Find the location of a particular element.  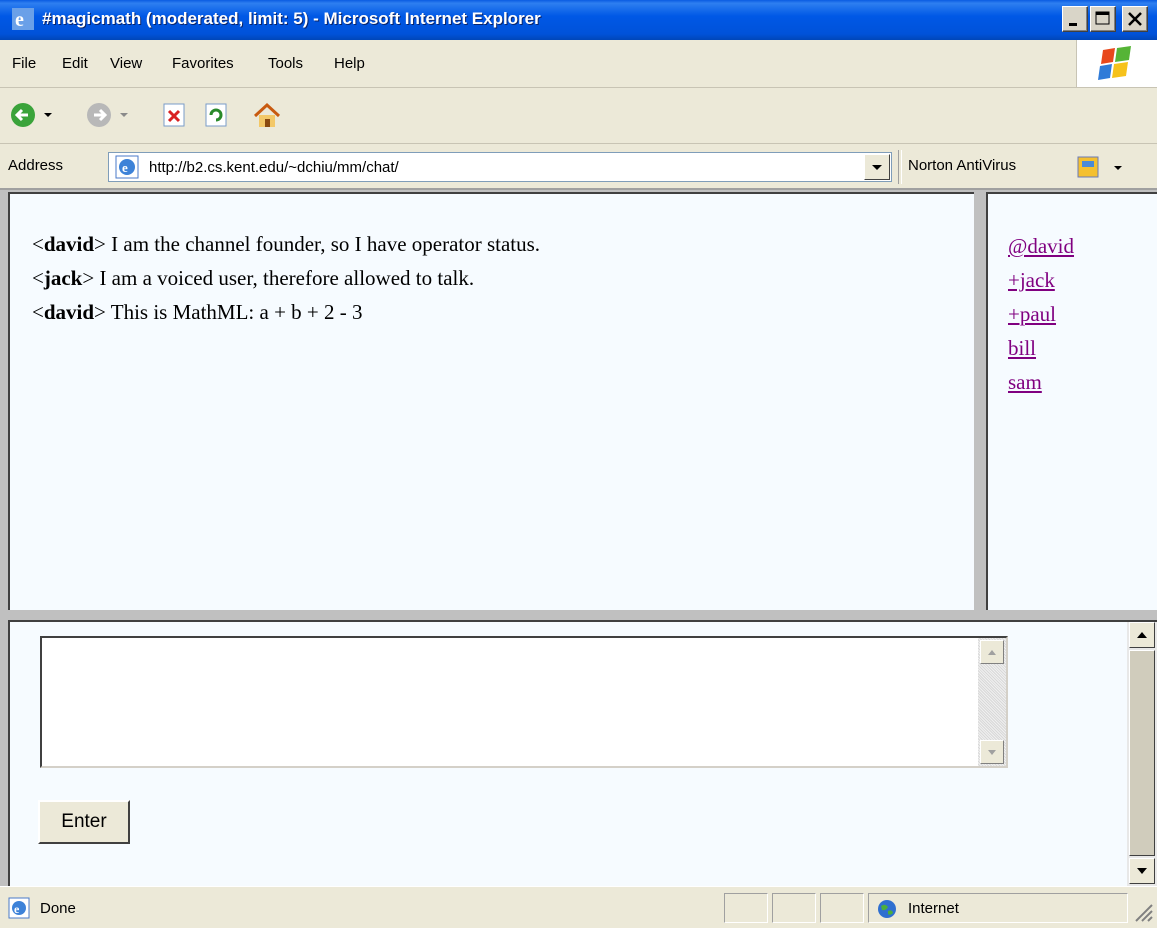

menu-bar: File Edit View Favorites Tools Help is located at coordinates (578, 64).